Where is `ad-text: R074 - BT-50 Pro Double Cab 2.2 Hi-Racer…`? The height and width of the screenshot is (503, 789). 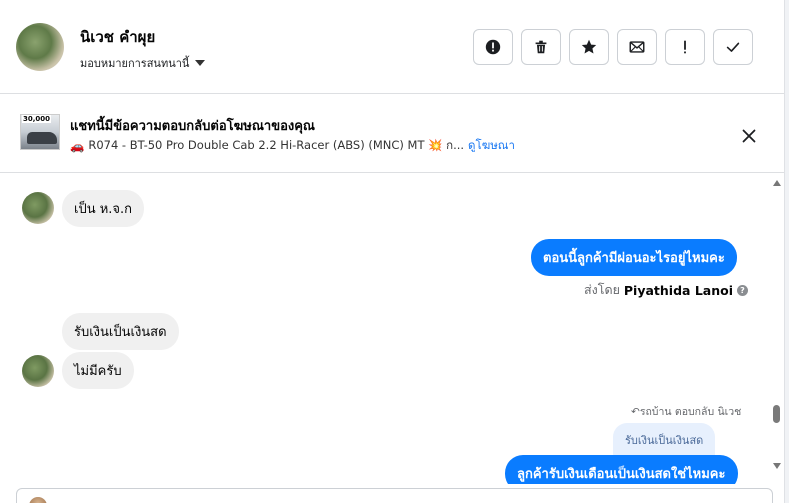 ad-text: R074 - BT-50 Pro Double Cab 2.2 Hi-Racer… is located at coordinates (276, 145).